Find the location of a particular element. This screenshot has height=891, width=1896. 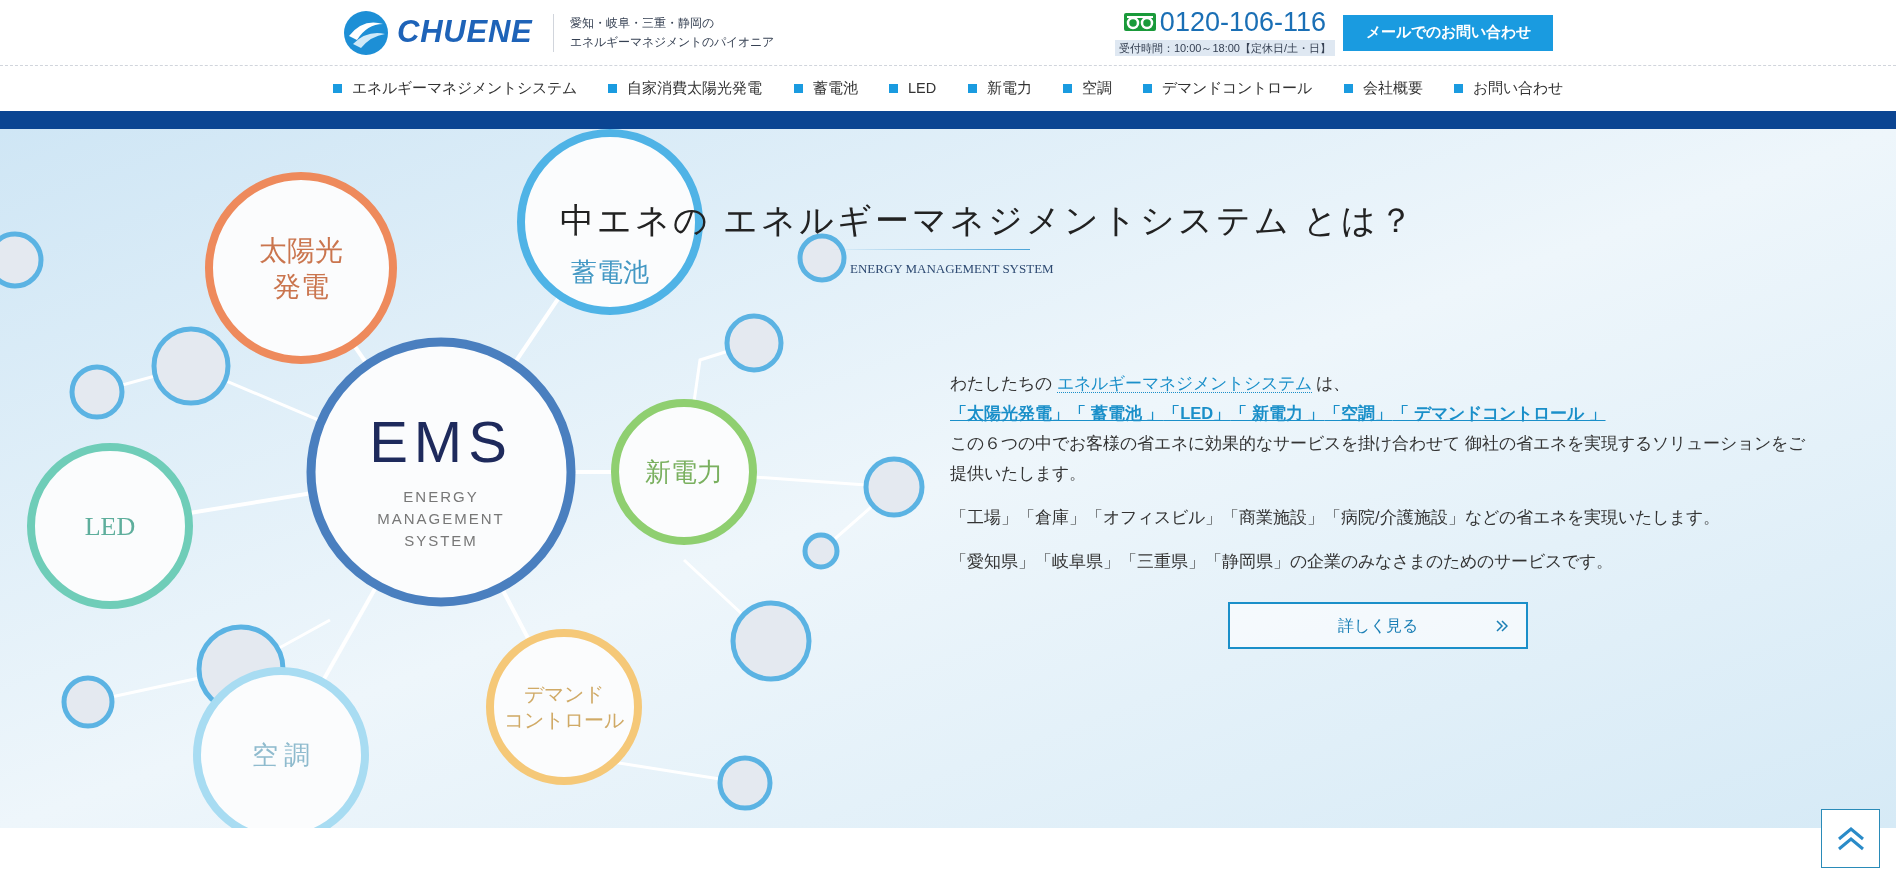

description-text: 「愛知県」「岐阜県」「三重県」「静岡県」の企業のみなさまのためのサービスです。 is located at coordinates (1282, 561).